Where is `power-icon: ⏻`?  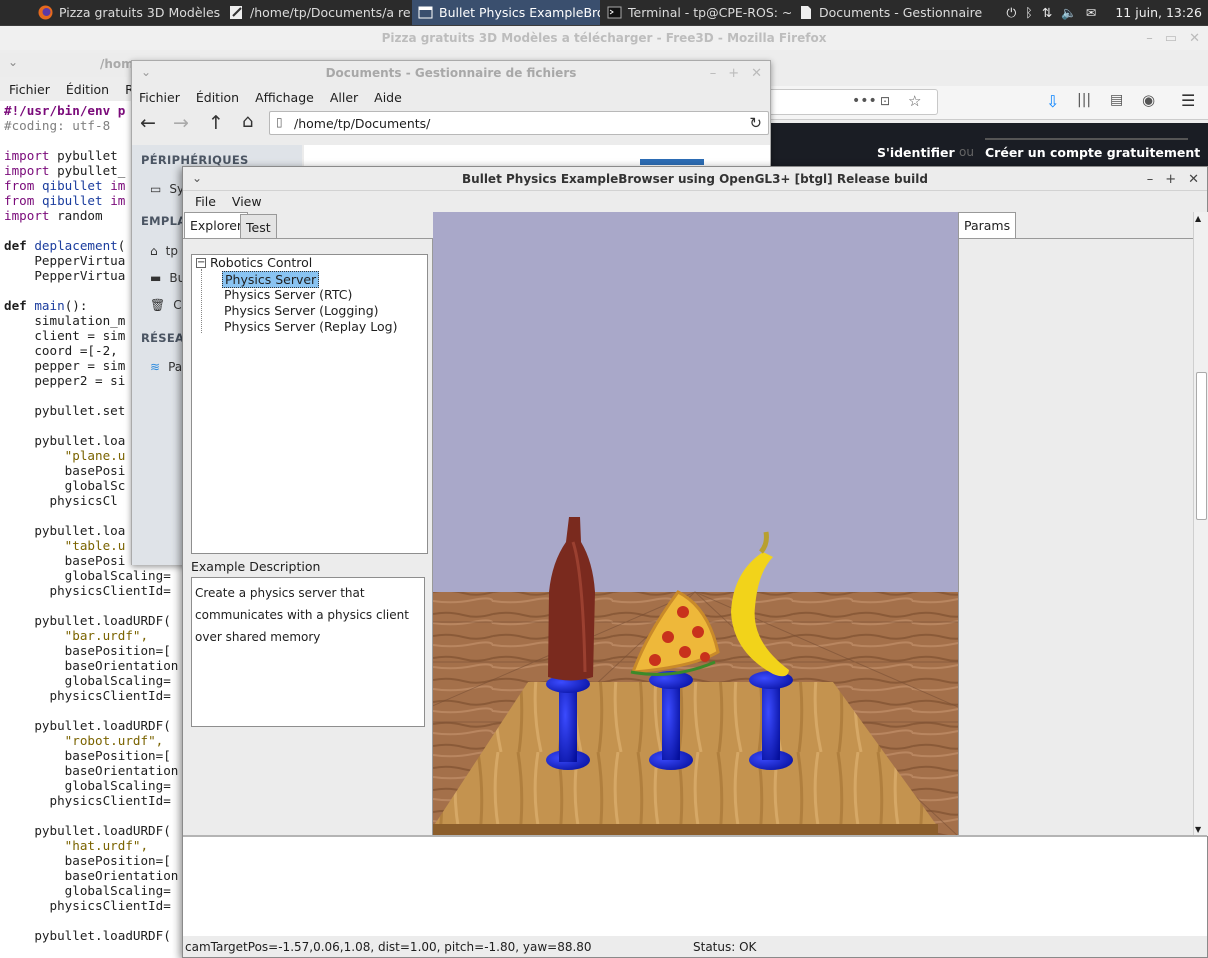 power-icon: ⏻ is located at coordinates (1011, 13).